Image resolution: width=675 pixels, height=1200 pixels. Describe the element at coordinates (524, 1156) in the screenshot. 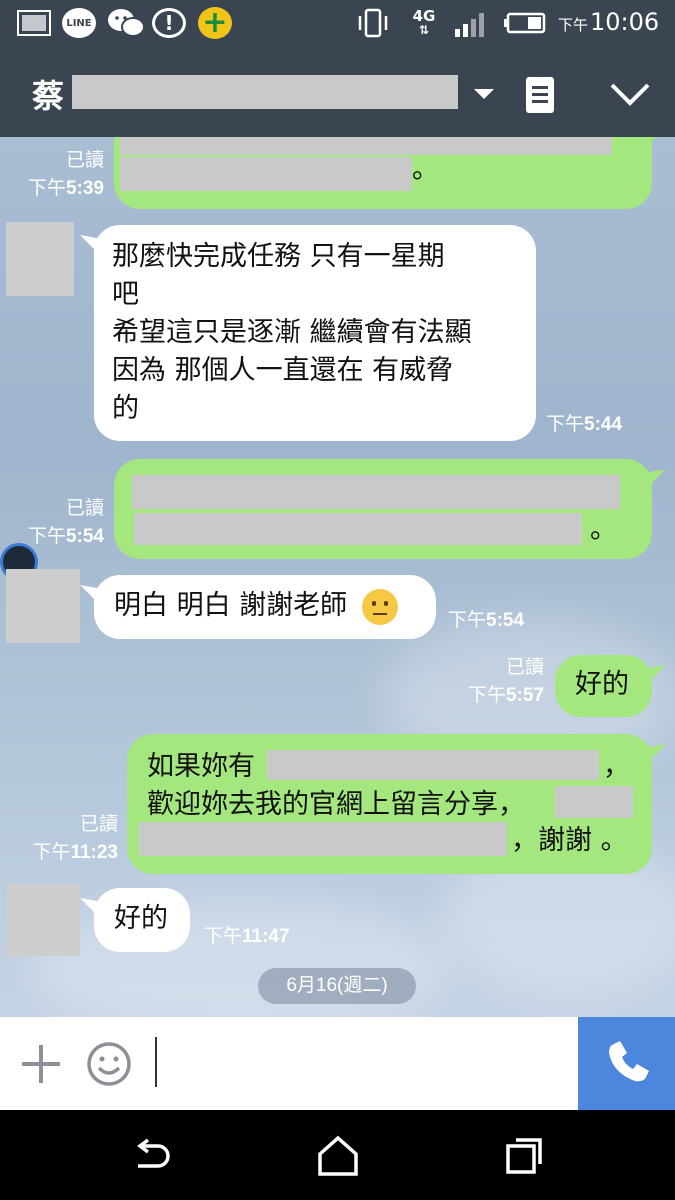

I see `recents-icon` at that location.